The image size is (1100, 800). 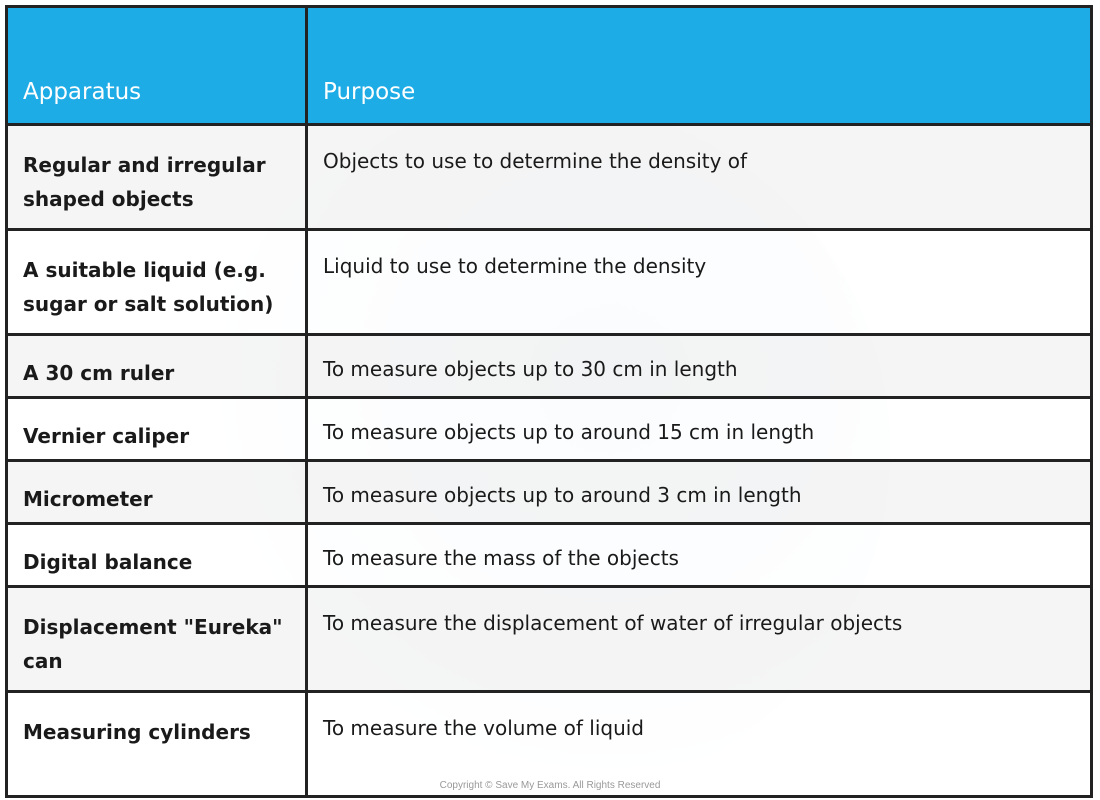 What do you see at coordinates (699, 282) in the screenshot?
I see `purpose-cell: Liquid to use to determine the density` at bounding box center [699, 282].